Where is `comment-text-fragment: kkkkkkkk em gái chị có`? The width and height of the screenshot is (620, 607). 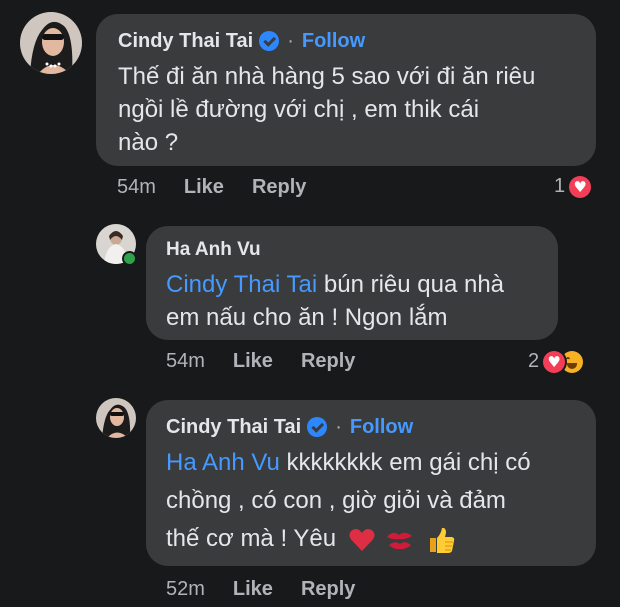
comment-text-fragment: kkkkkkkk em gái chị có is located at coordinates (405, 462).